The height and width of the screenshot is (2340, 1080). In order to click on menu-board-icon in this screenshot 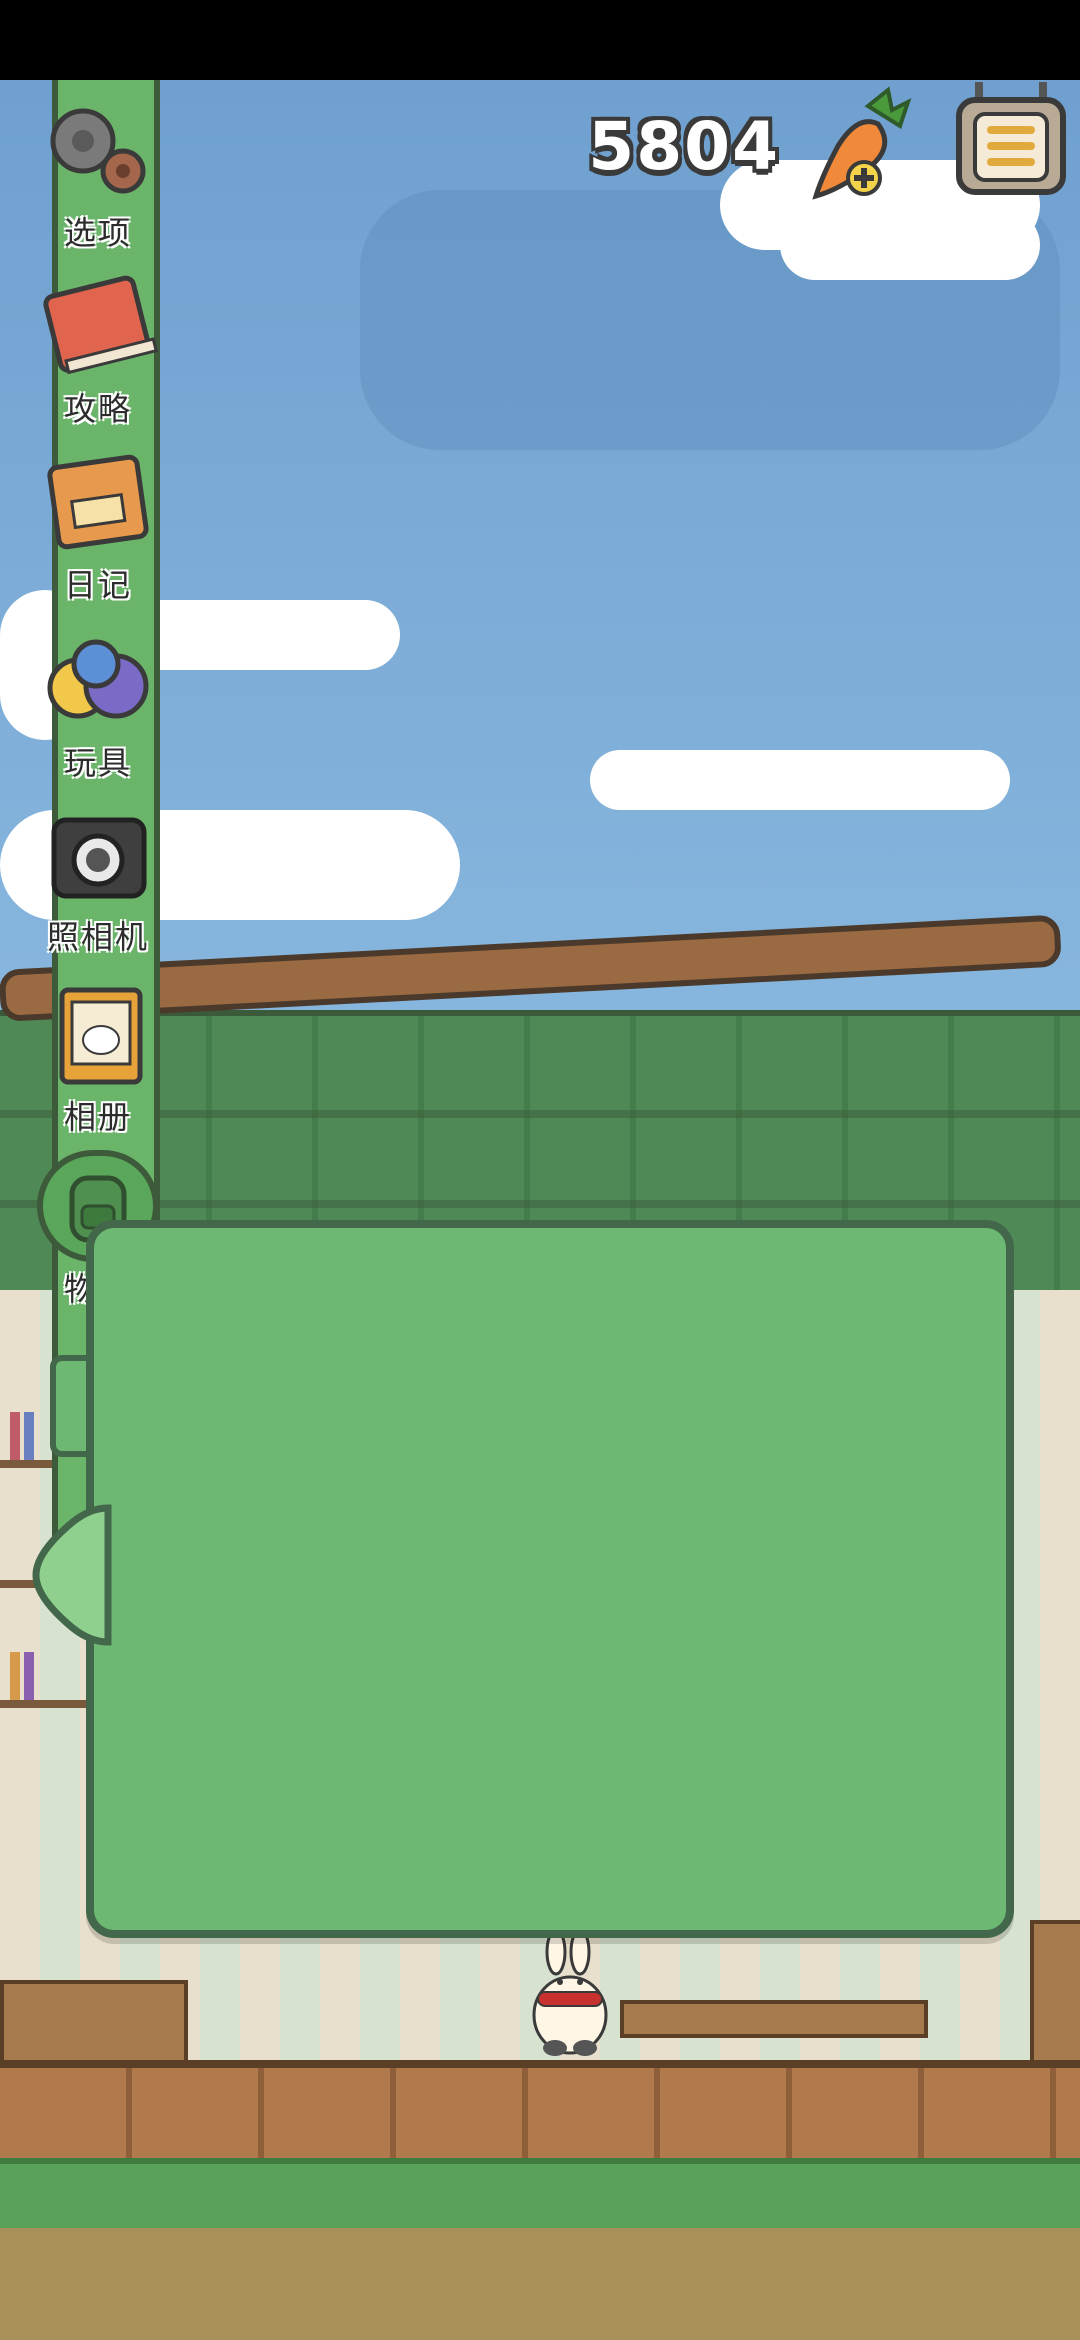, I will do `click(1011, 138)`.